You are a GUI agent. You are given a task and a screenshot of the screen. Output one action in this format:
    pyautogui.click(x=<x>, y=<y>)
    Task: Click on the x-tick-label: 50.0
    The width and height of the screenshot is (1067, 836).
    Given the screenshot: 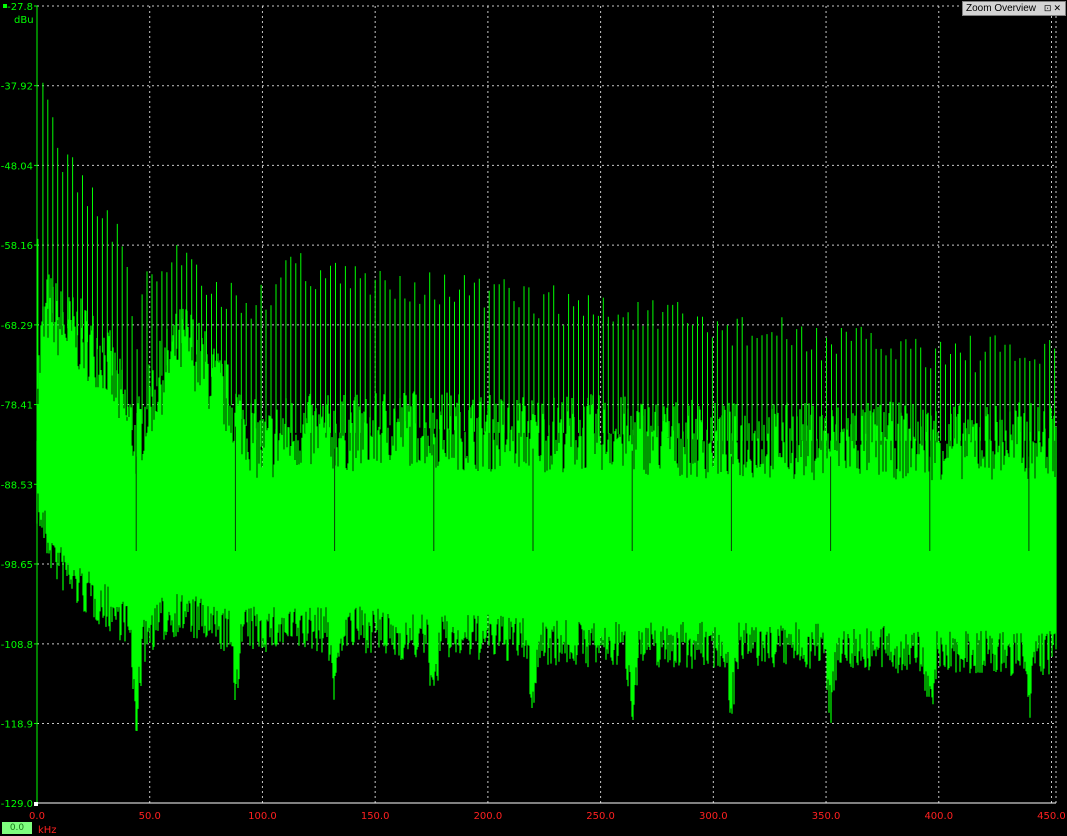 What is the action you would take?
    pyautogui.click(x=150, y=816)
    